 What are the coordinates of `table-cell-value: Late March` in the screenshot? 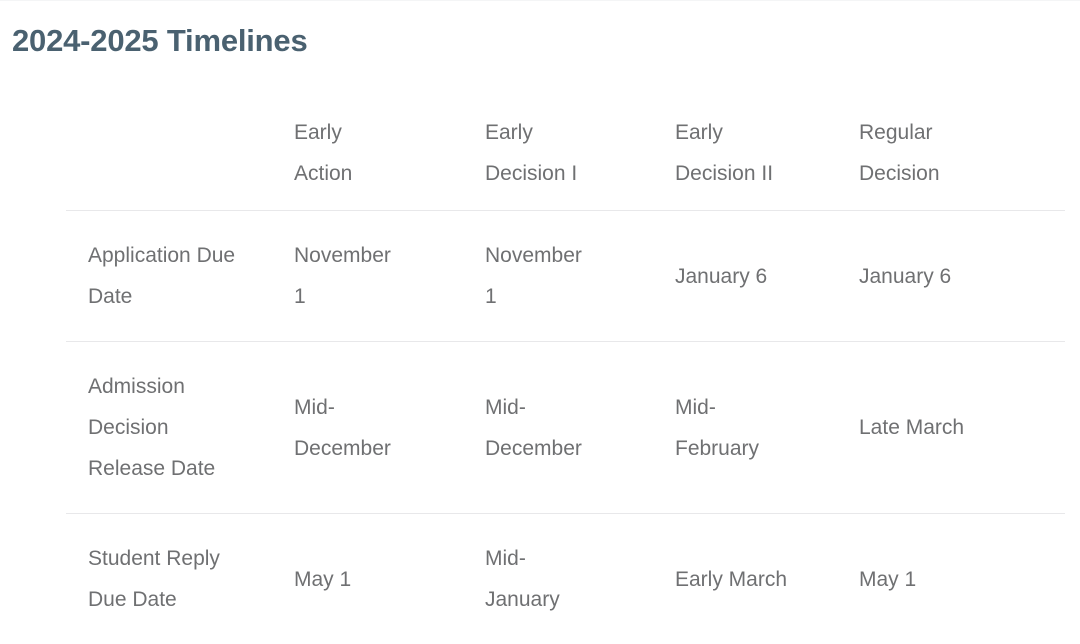 It's located at (927, 427).